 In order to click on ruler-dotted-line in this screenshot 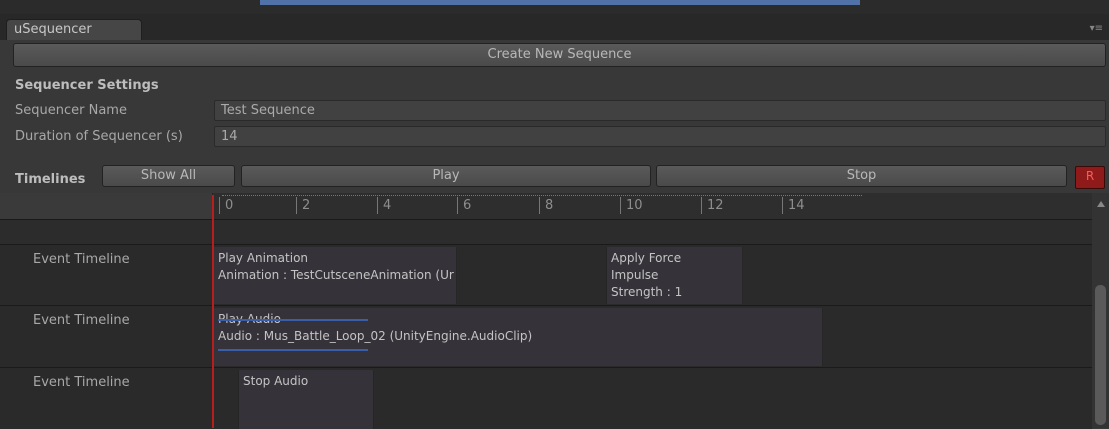, I will do `click(542, 195)`.